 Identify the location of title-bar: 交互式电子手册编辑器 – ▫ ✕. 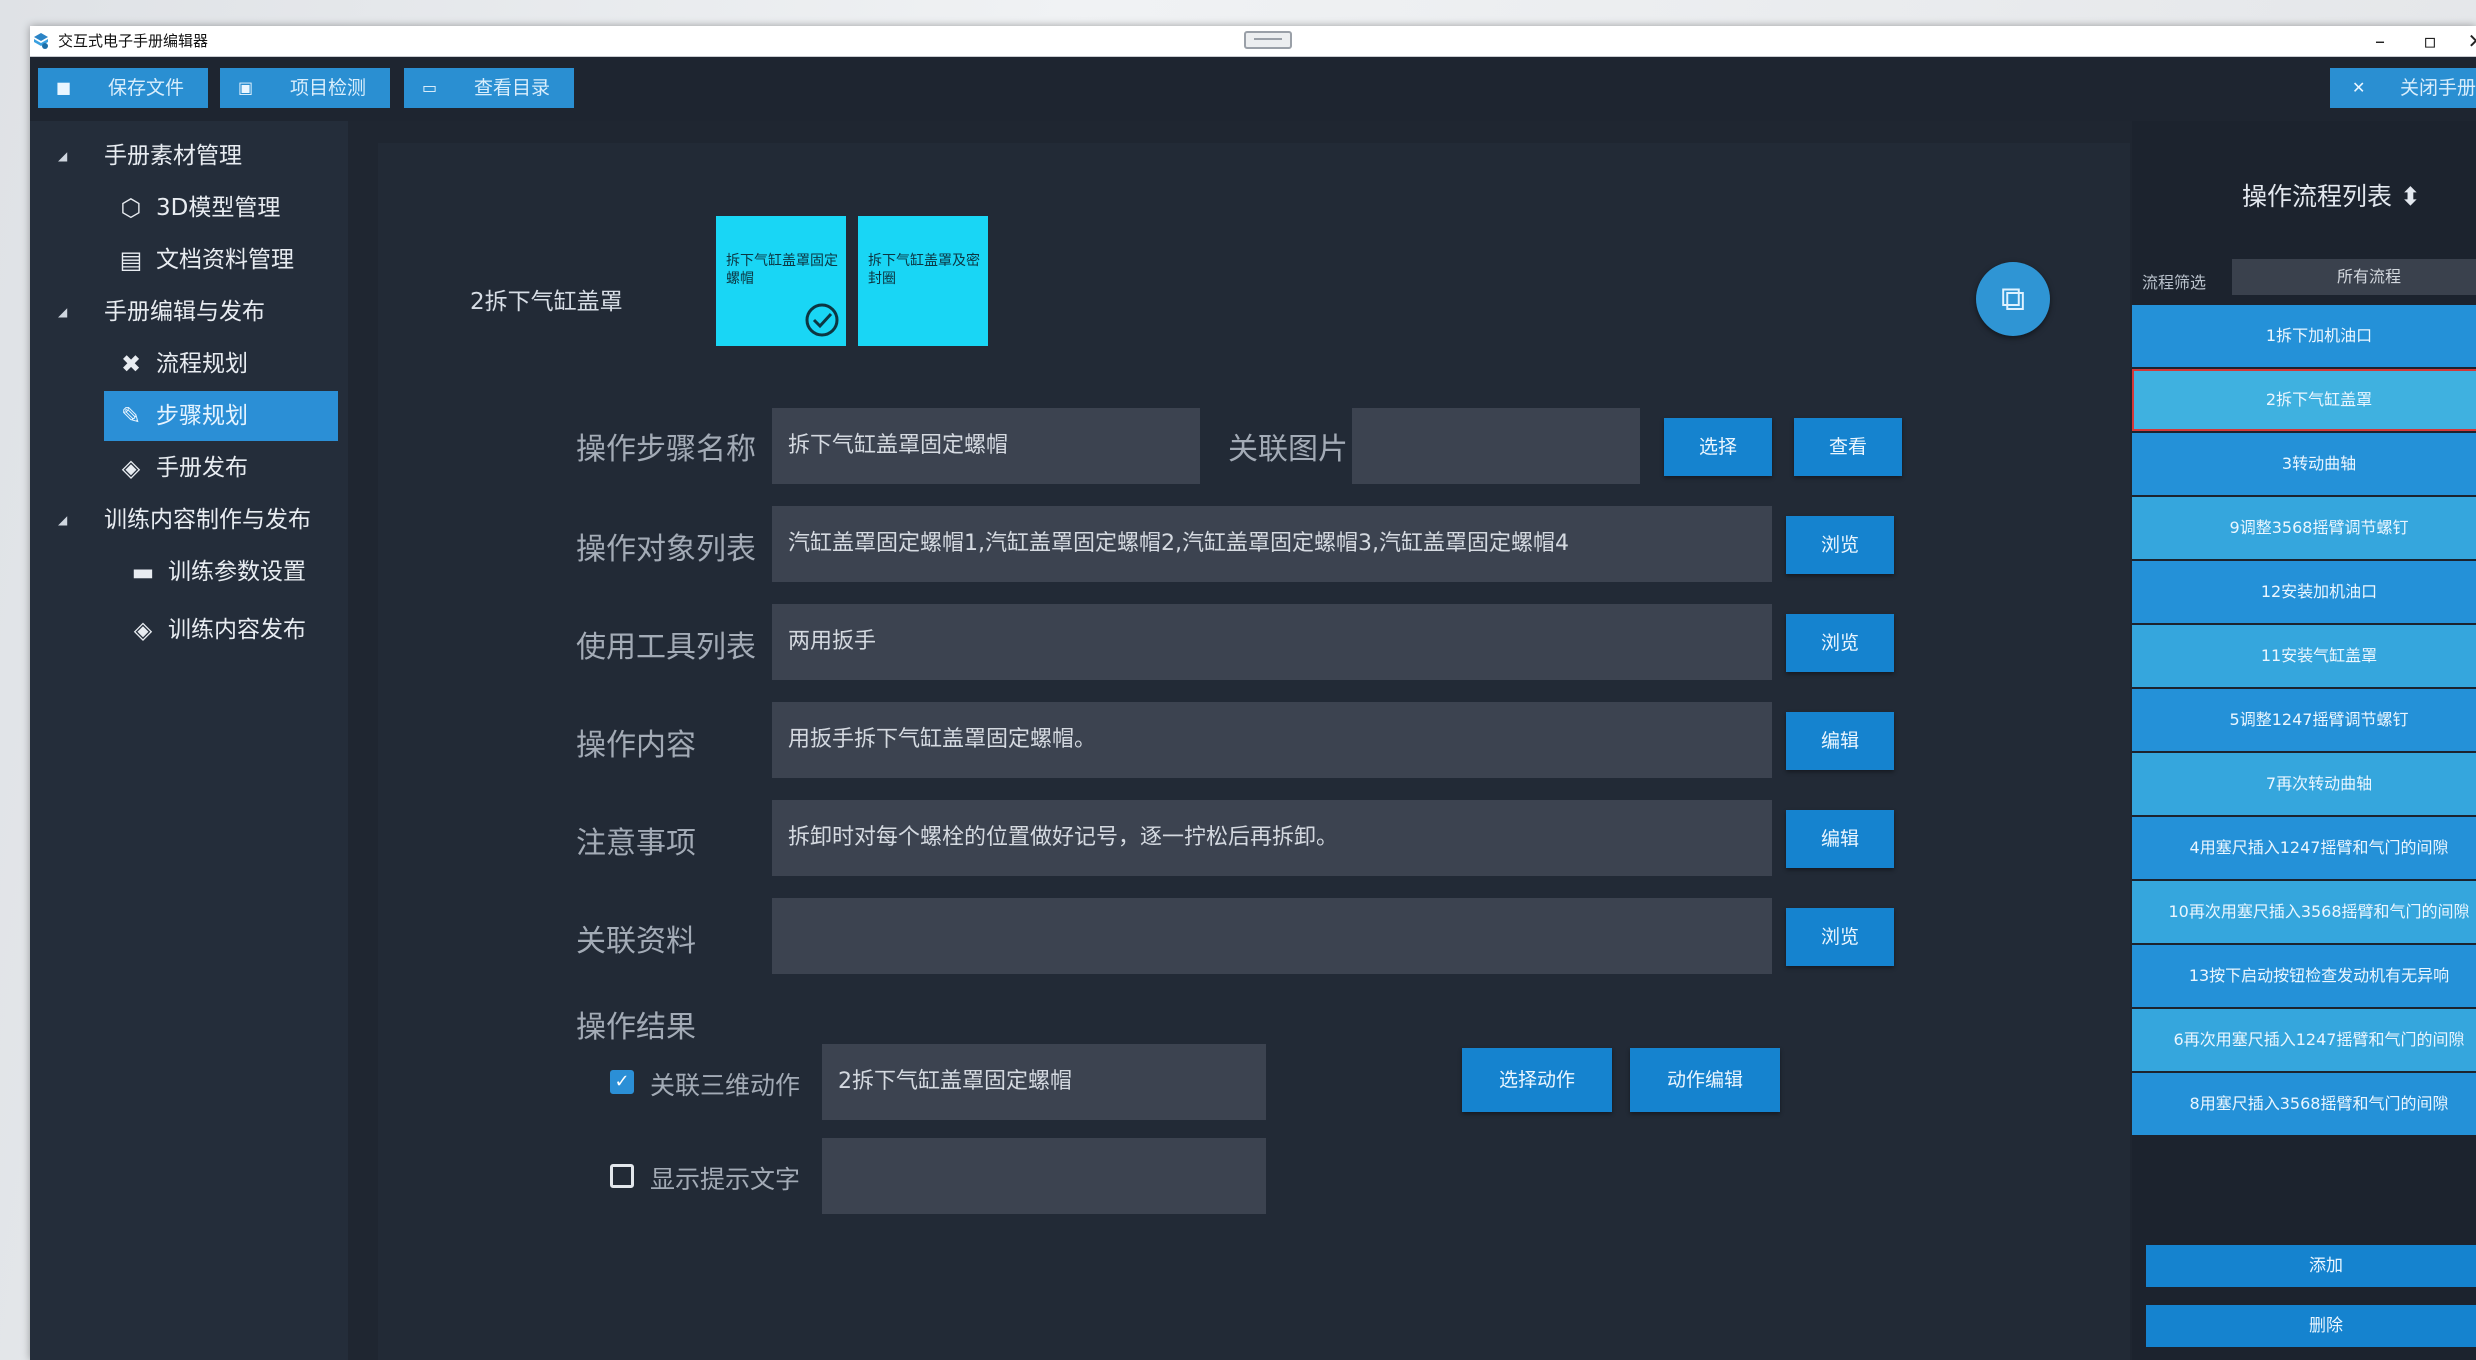
(1253, 41).